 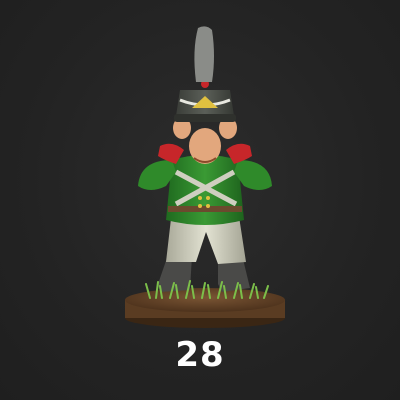 What do you see at coordinates (205, 74) in the screenshot?
I see `shako` at bounding box center [205, 74].